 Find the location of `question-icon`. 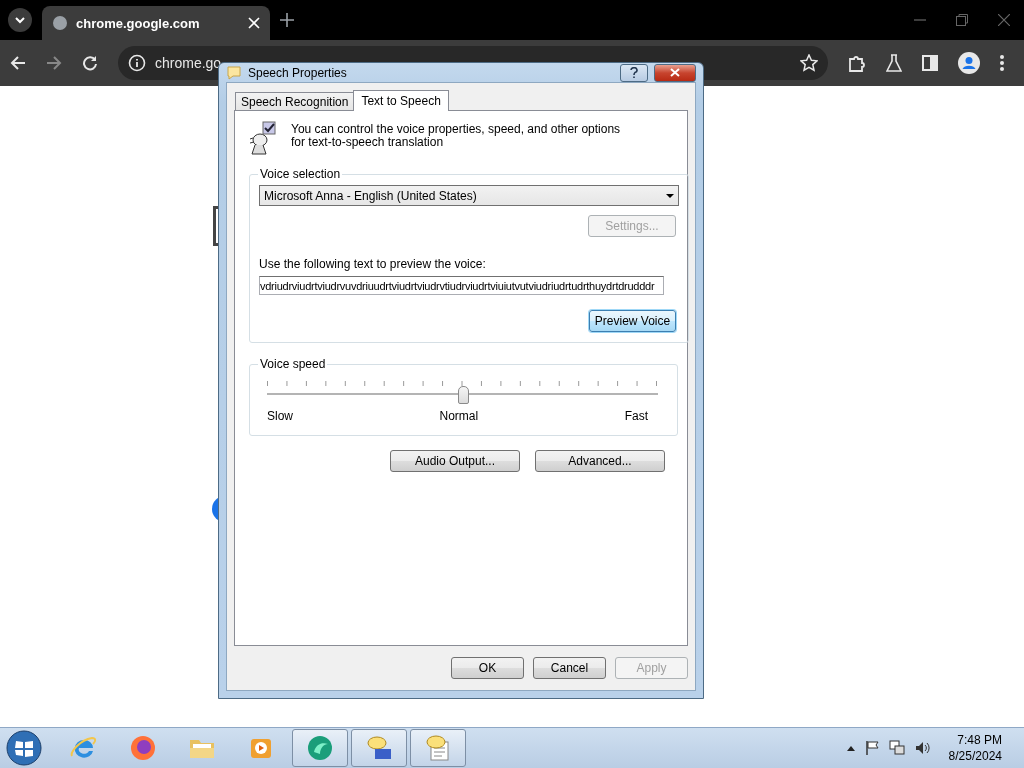

question-icon is located at coordinates (634, 72).